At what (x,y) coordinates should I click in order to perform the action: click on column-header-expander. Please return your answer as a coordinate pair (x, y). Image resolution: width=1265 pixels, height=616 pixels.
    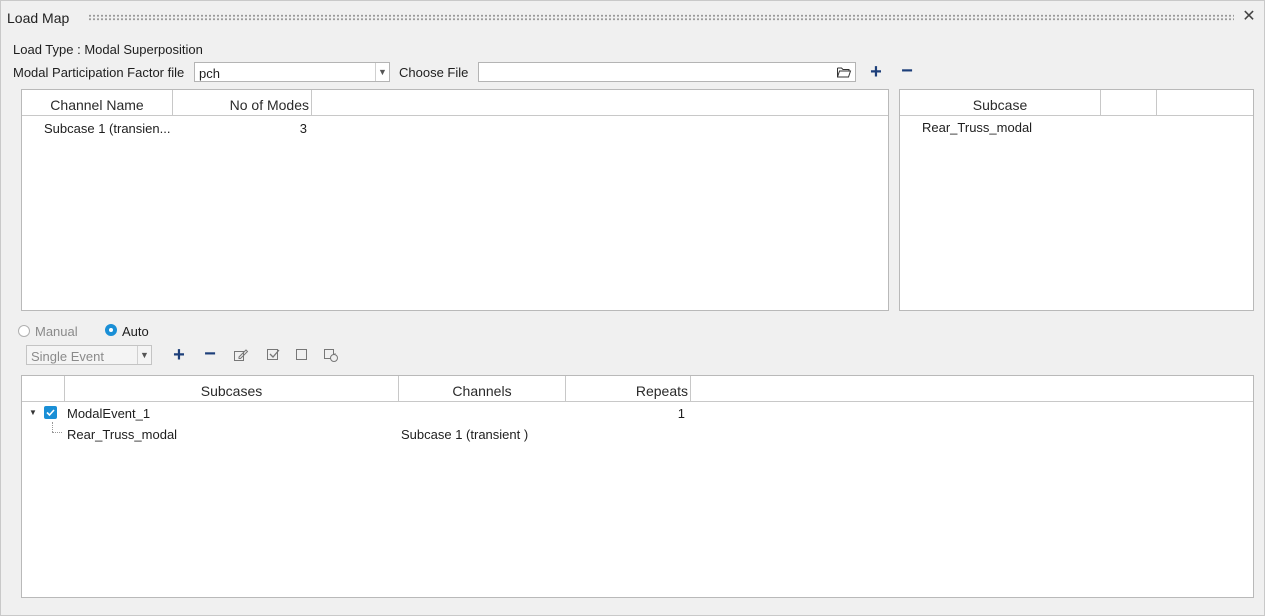
    Looking at the image, I should click on (43, 389).